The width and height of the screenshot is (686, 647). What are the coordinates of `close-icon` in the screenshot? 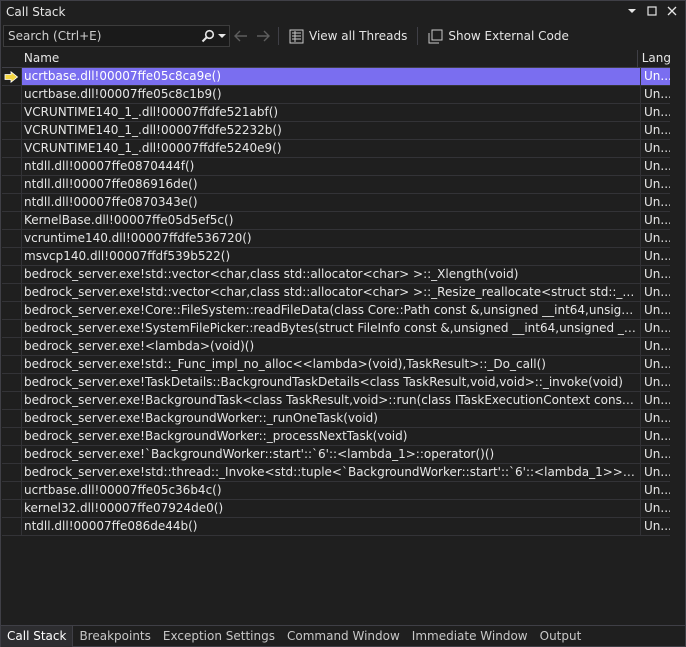 It's located at (672, 11).